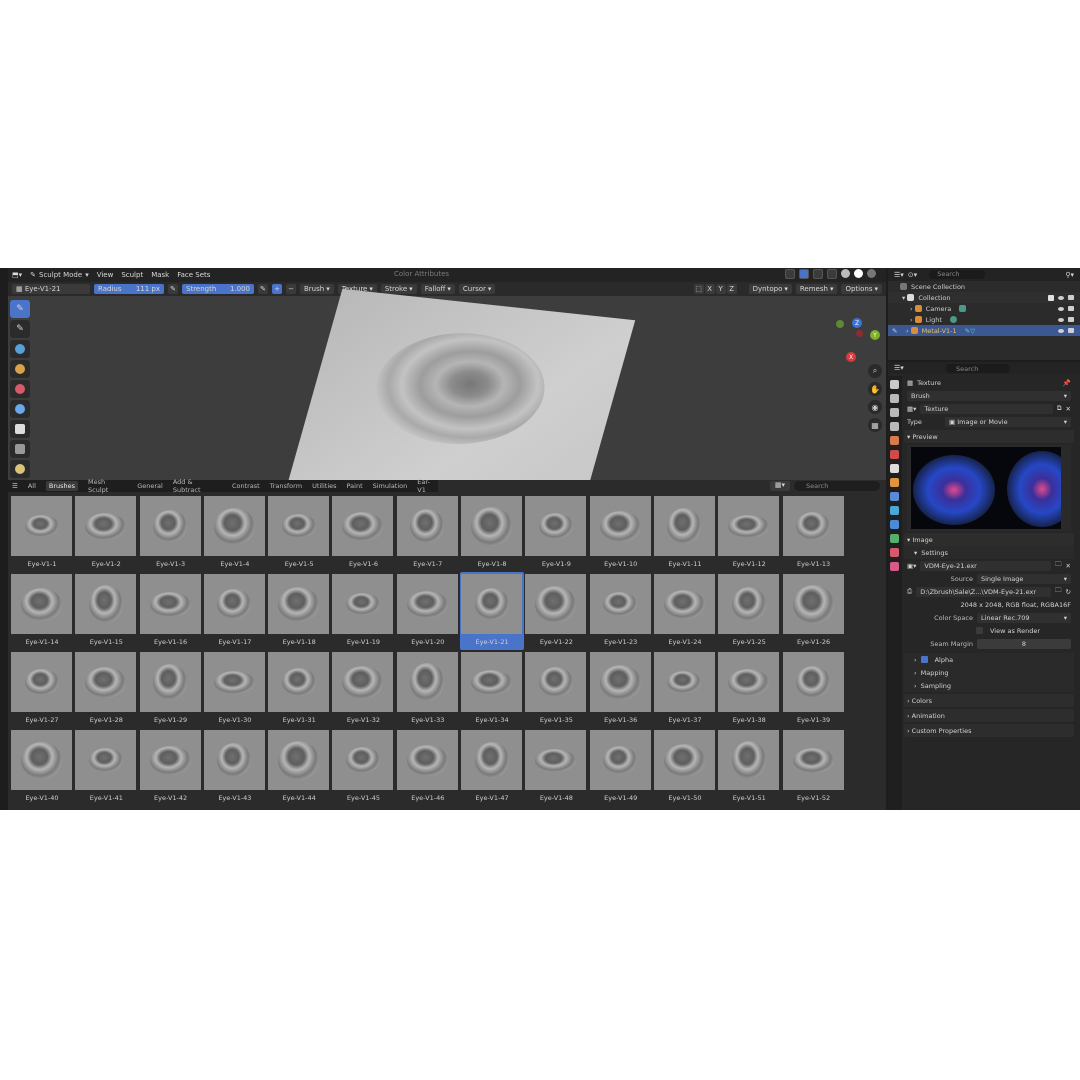 This screenshot has height=1080, width=1080. I want to click on brush-asset-item: Eye-V1-3, so click(171, 533).